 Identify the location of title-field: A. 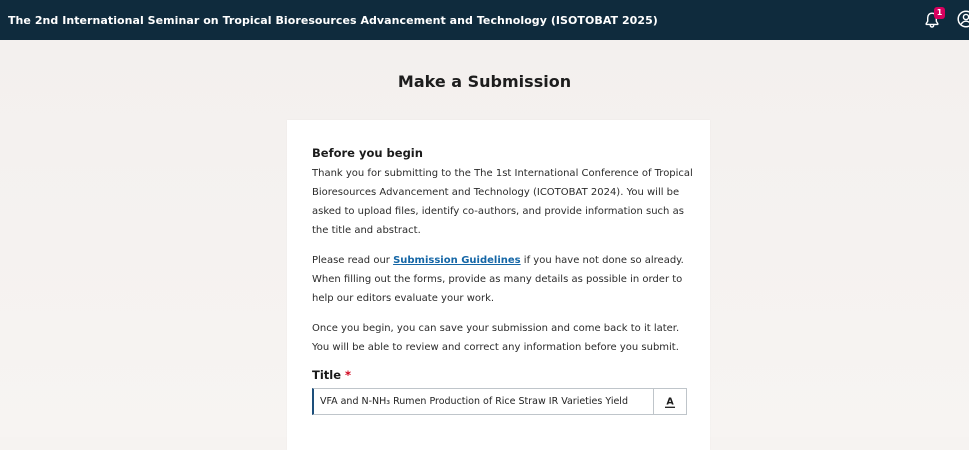
(499, 401).